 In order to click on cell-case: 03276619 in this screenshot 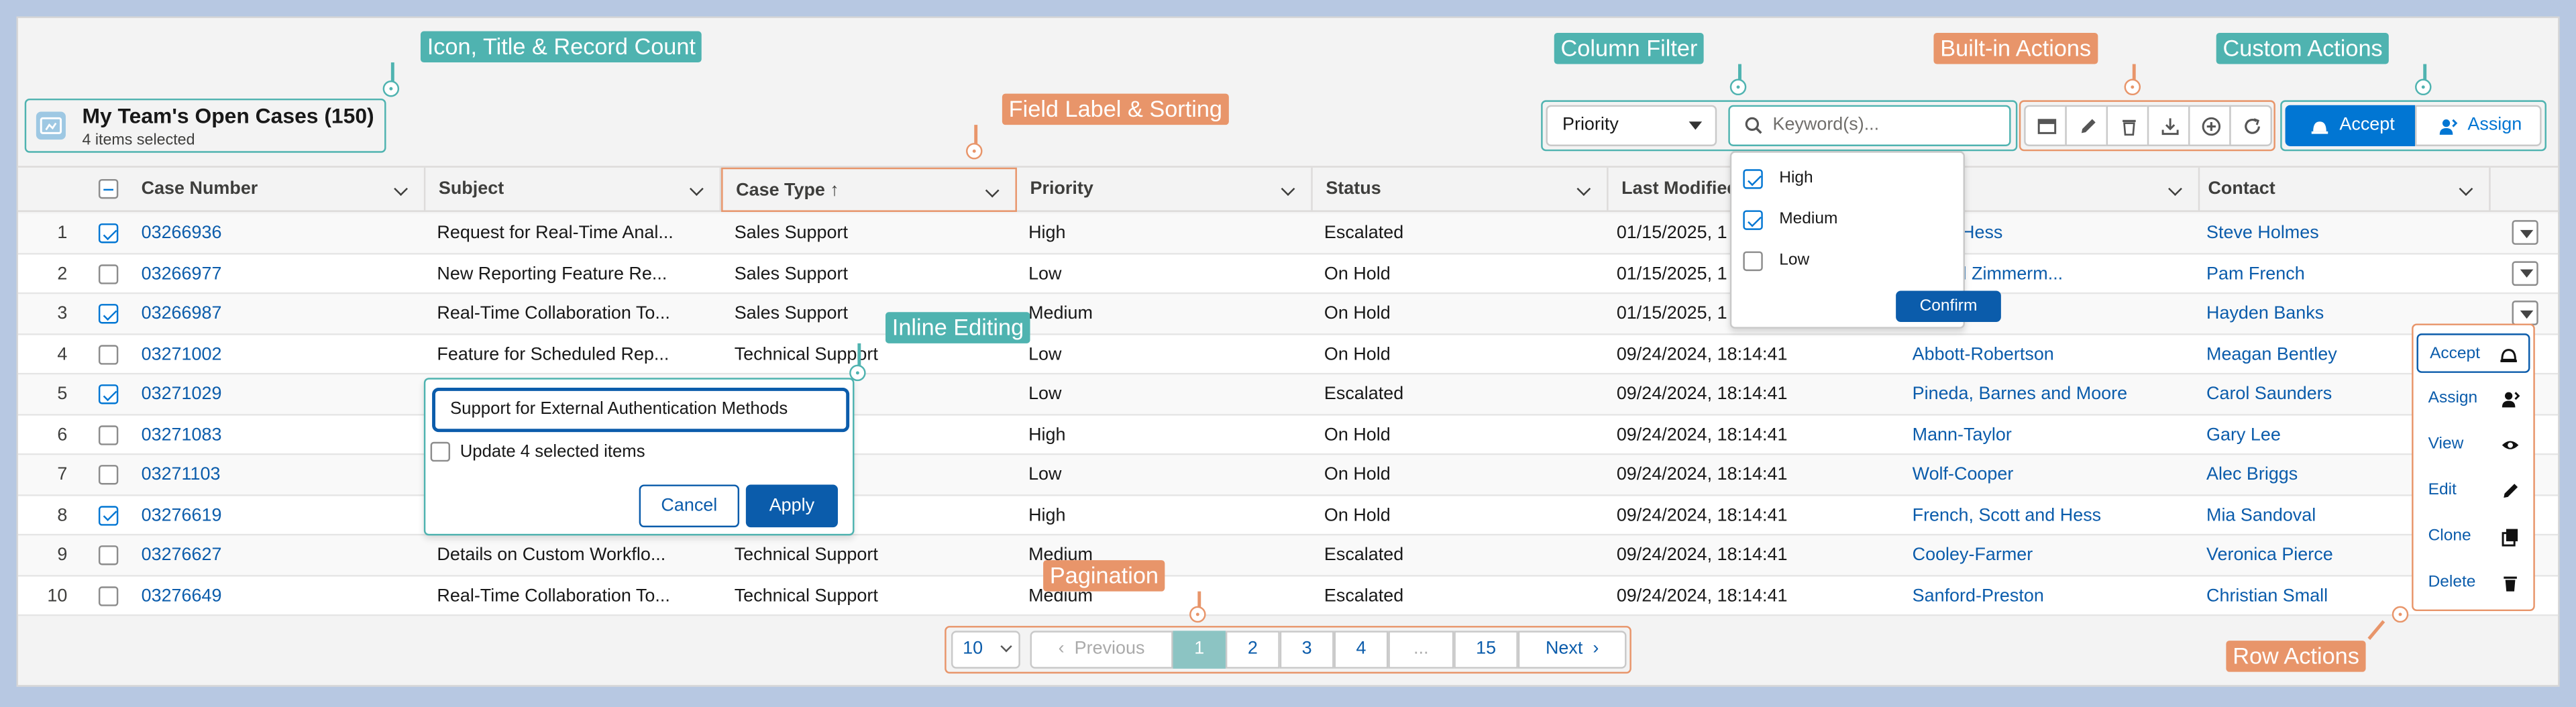, I will do `click(281, 515)`.